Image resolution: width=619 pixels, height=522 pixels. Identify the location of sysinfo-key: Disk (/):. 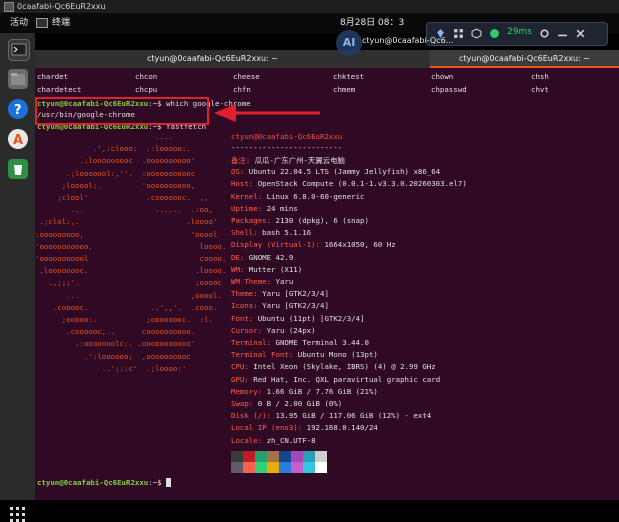
(251, 416).